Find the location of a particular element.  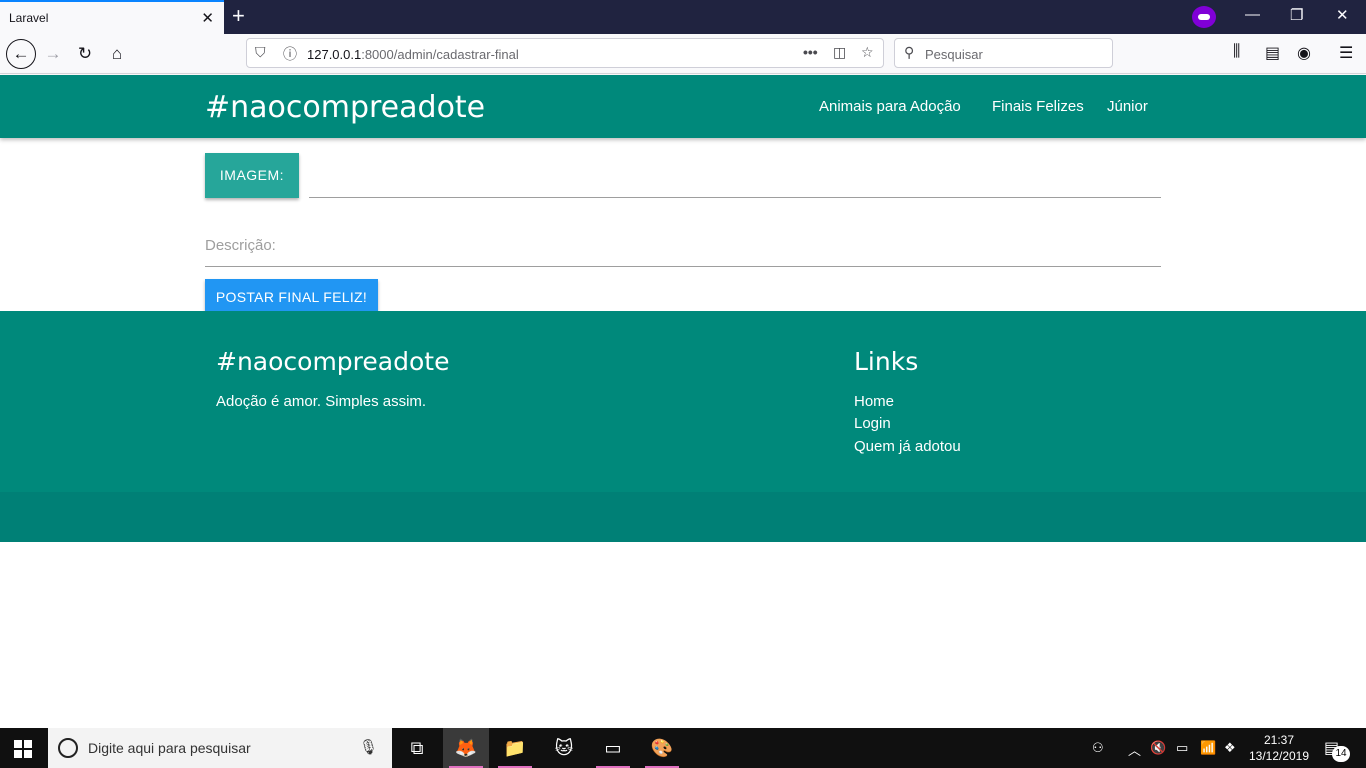

browser-tab-strip: Laravel ✕ + — ❐ ✕ is located at coordinates (683, 17).